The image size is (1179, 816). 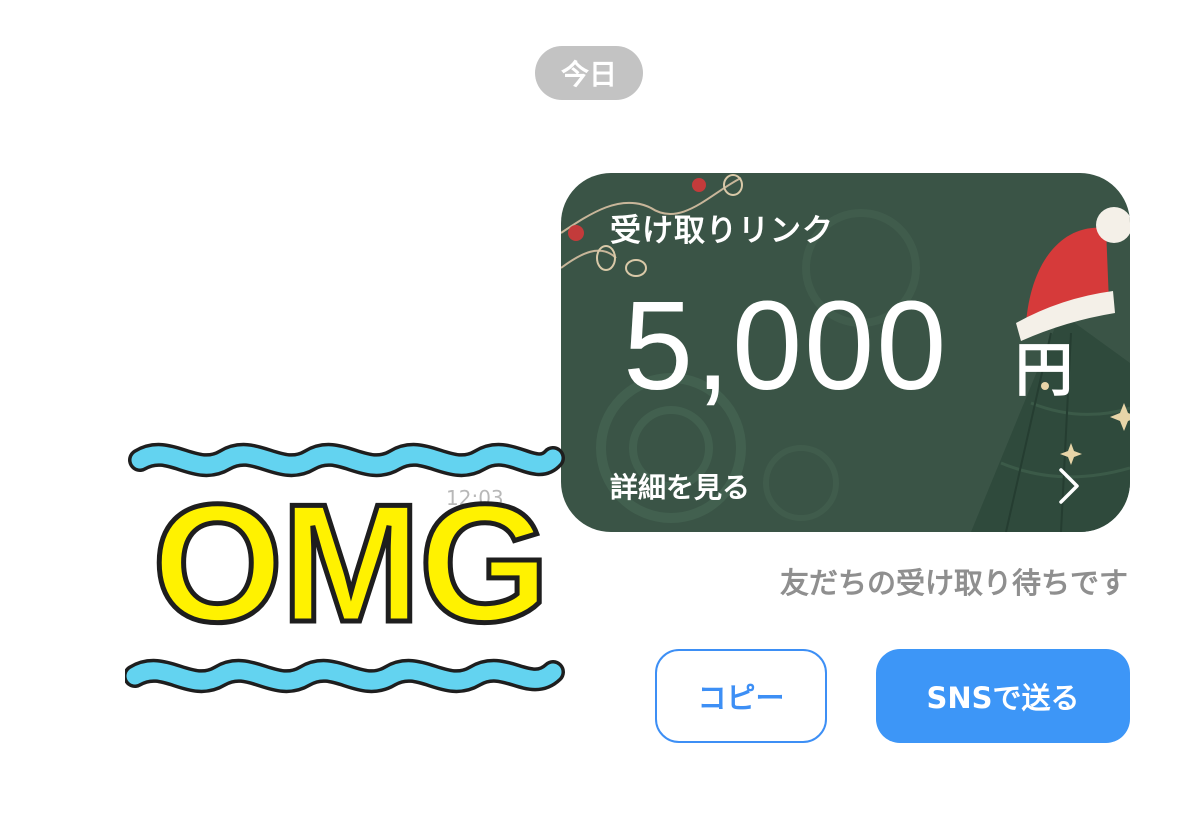 What do you see at coordinates (953, 583) in the screenshot?
I see `status-text: 友だちの受け取り待ちです` at bounding box center [953, 583].